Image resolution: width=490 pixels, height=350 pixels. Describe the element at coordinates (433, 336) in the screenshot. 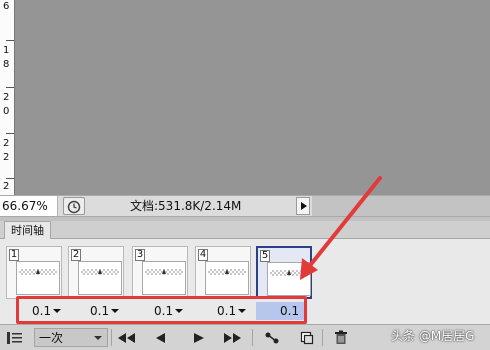

I see `watermark: 头条 @M居居G` at that location.